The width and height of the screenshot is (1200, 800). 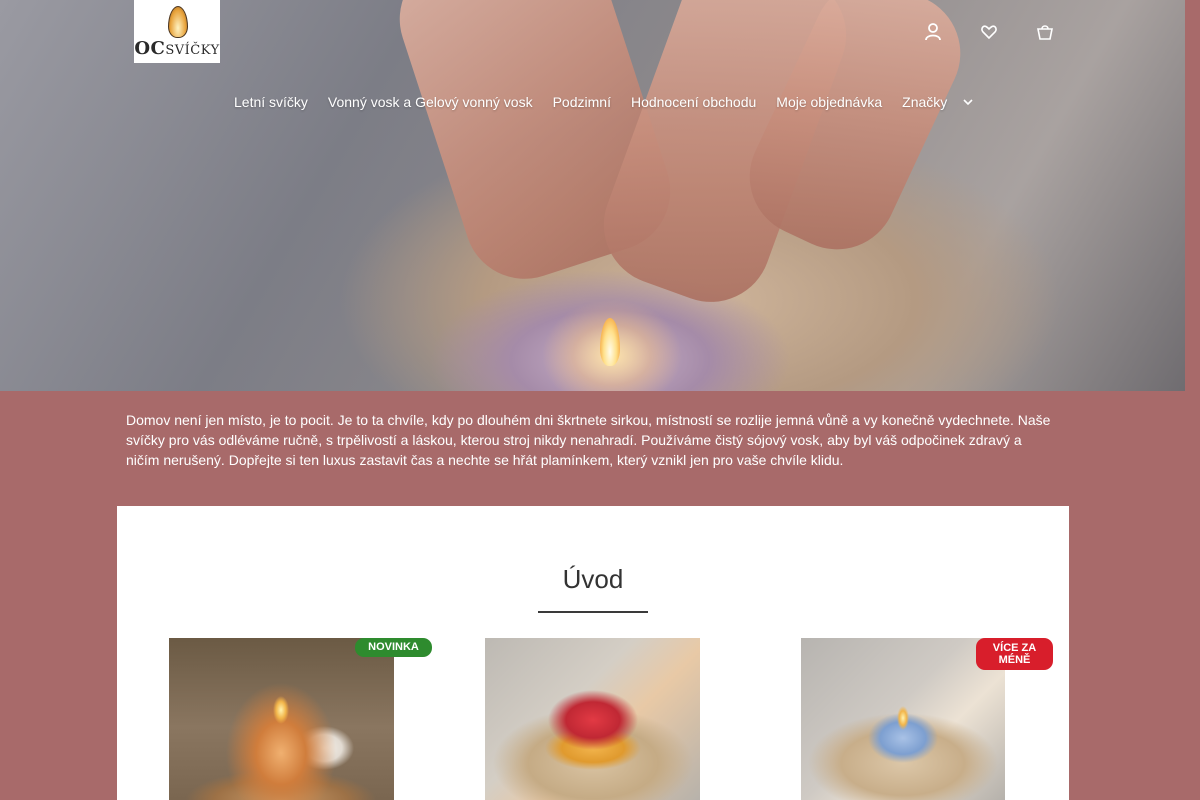 I want to click on nav-item-letni-svicky: Letní svíčky, so click(x=271, y=102).